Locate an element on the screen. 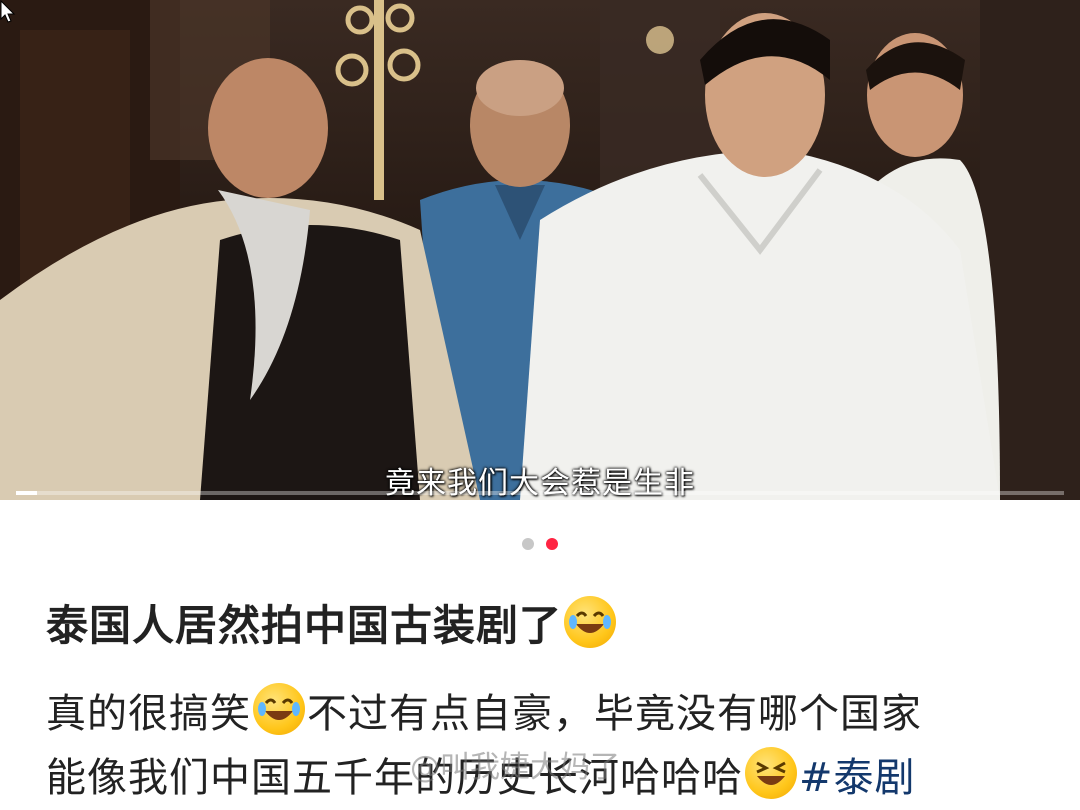 The image size is (1080, 810). carousel-indicator is located at coordinates (540, 542).